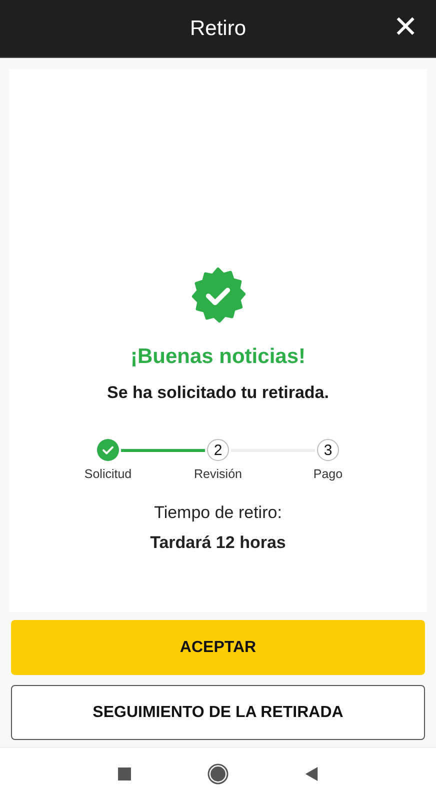 The width and height of the screenshot is (436, 800). What do you see at coordinates (218, 474) in the screenshot?
I see `step-label: Revisión` at bounding box center [218, 474].